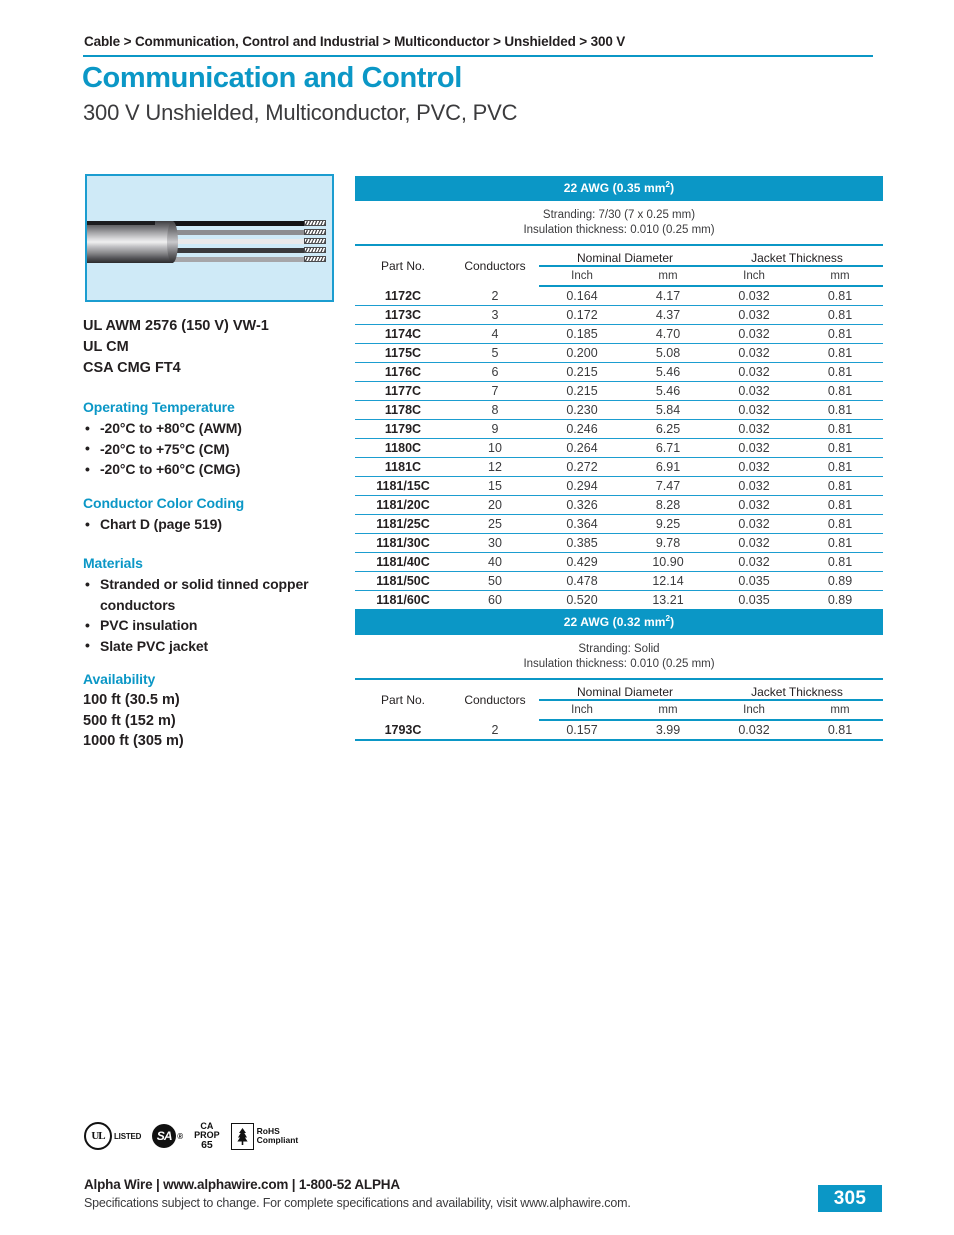  I want to click on cell-diameter-inch: 0.215, so click(582, 391).